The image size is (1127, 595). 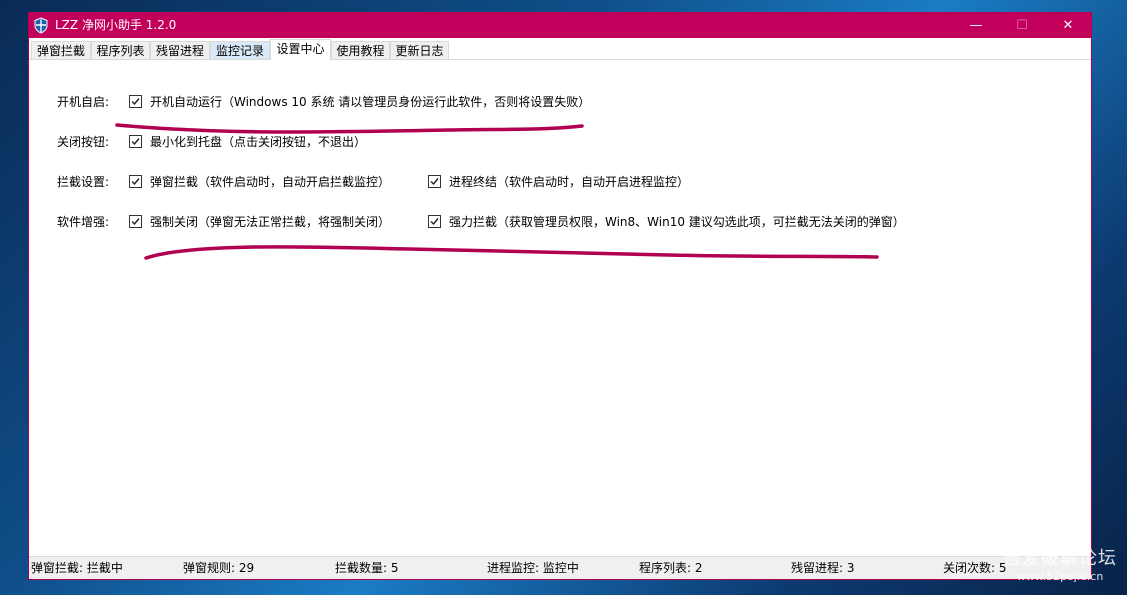 I want to click on status-popup-intercept: 弹窗拦截: 拦截中, so click(x=77, y=568).